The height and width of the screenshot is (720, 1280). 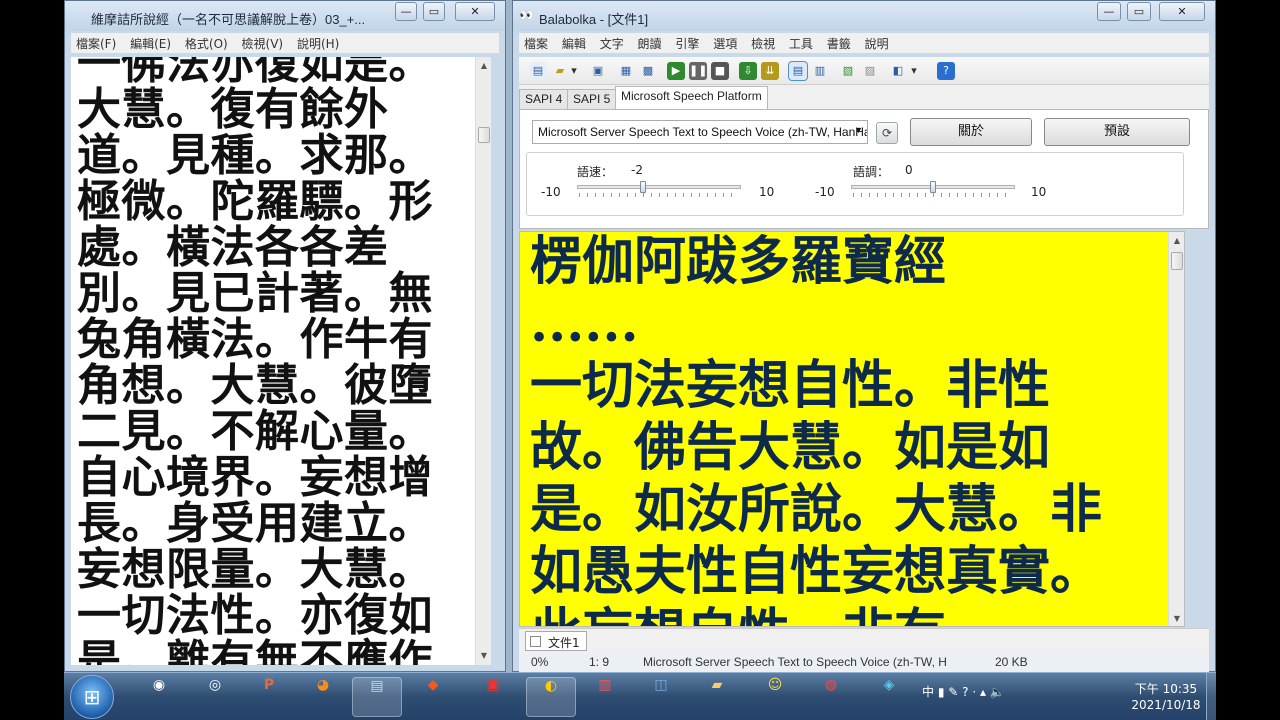 I want to click on emoji-icon: ☺, so click(x=775, y=697).